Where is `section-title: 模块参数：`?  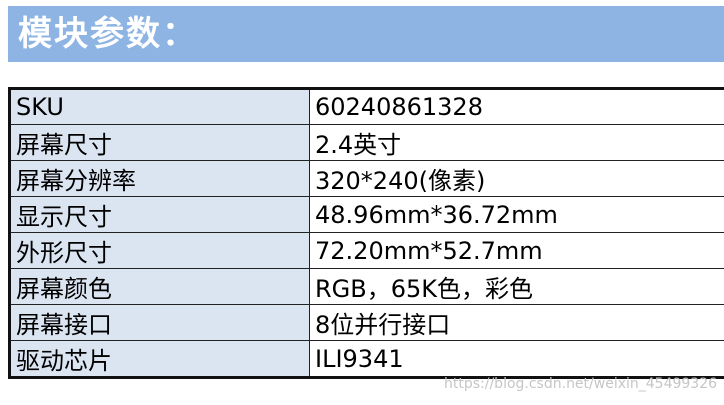 section-title: 模块参数： is located at coordinates (108, 34).